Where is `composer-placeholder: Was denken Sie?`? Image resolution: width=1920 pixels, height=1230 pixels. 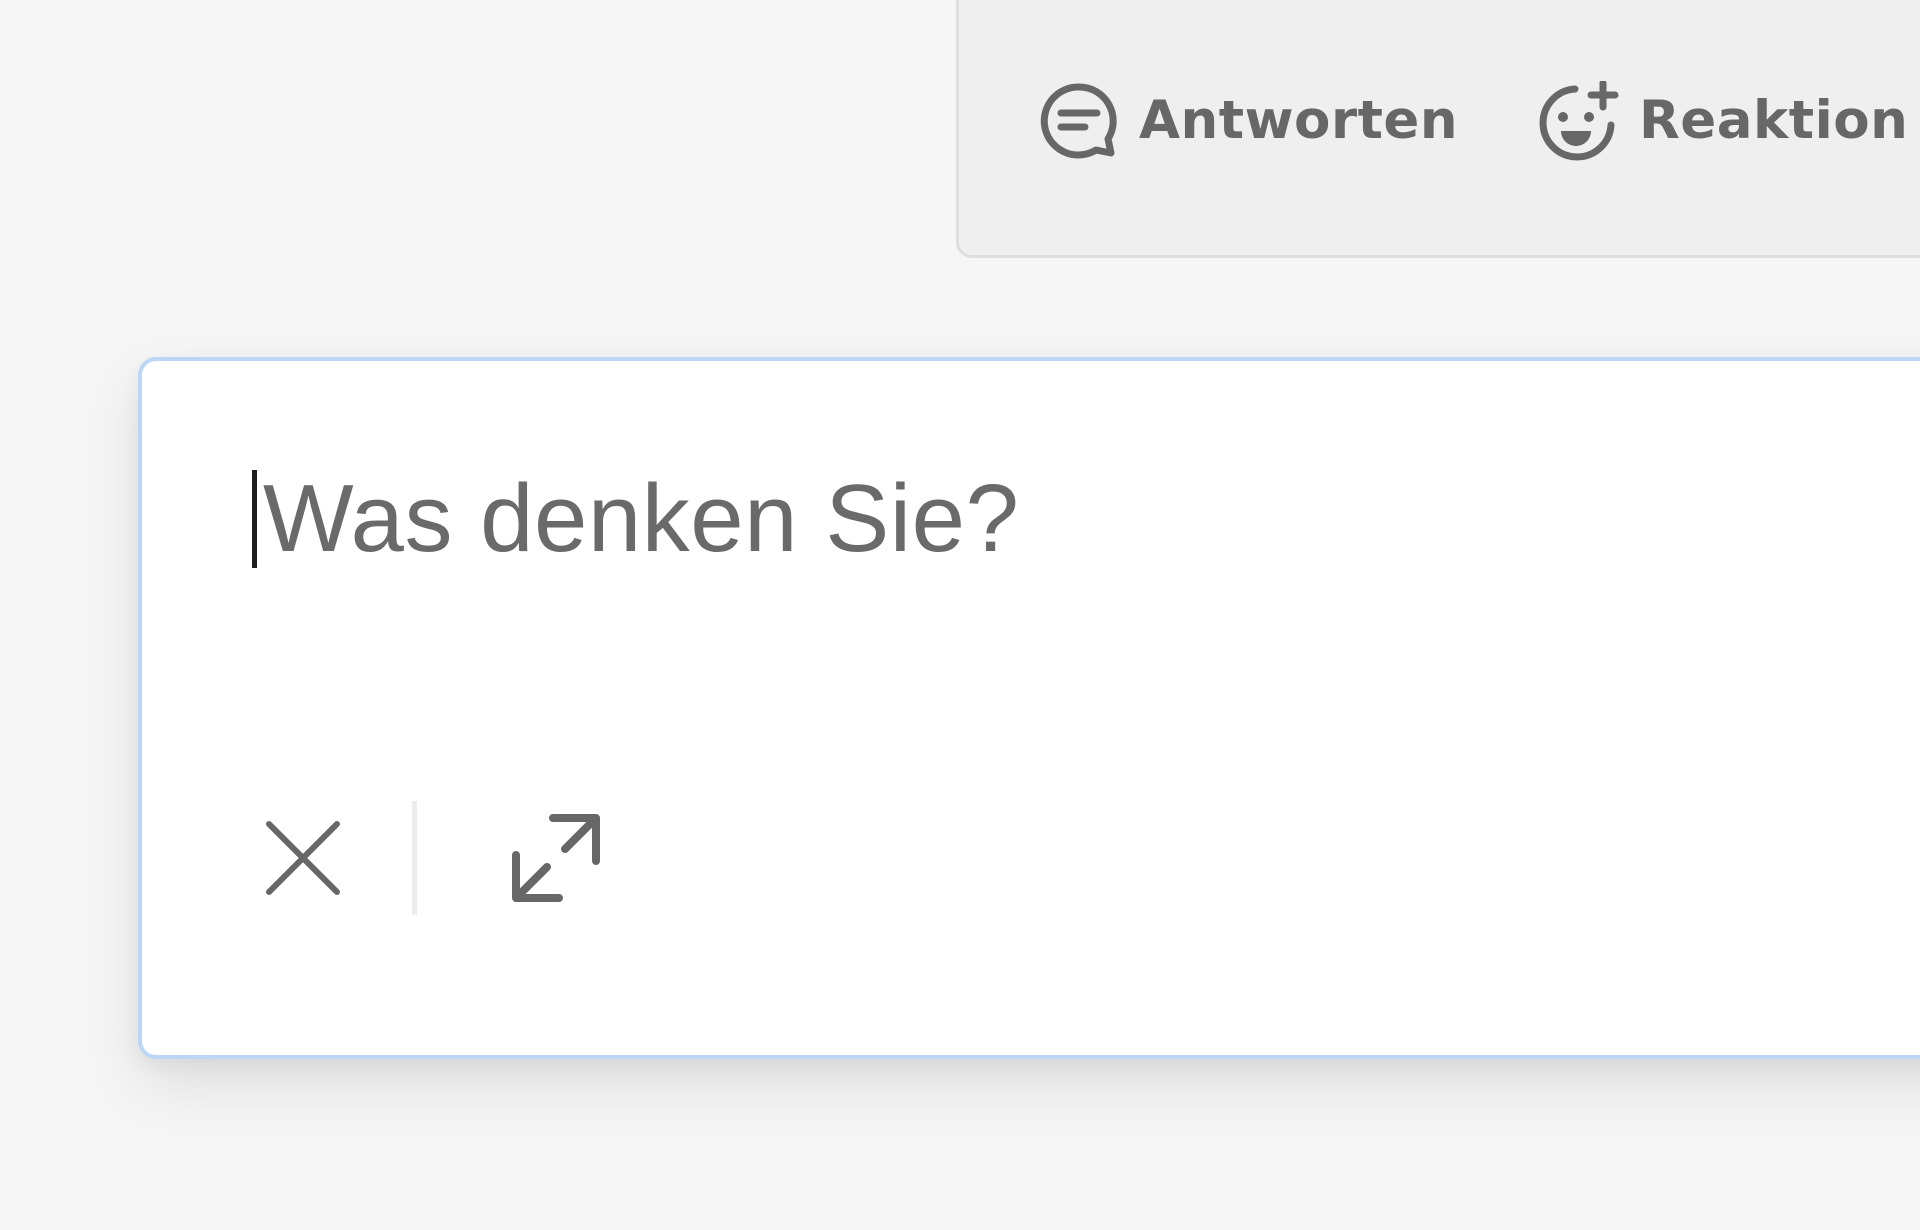 composer-placeholder: Was denken Sie? is located at coordinates (641, 518).